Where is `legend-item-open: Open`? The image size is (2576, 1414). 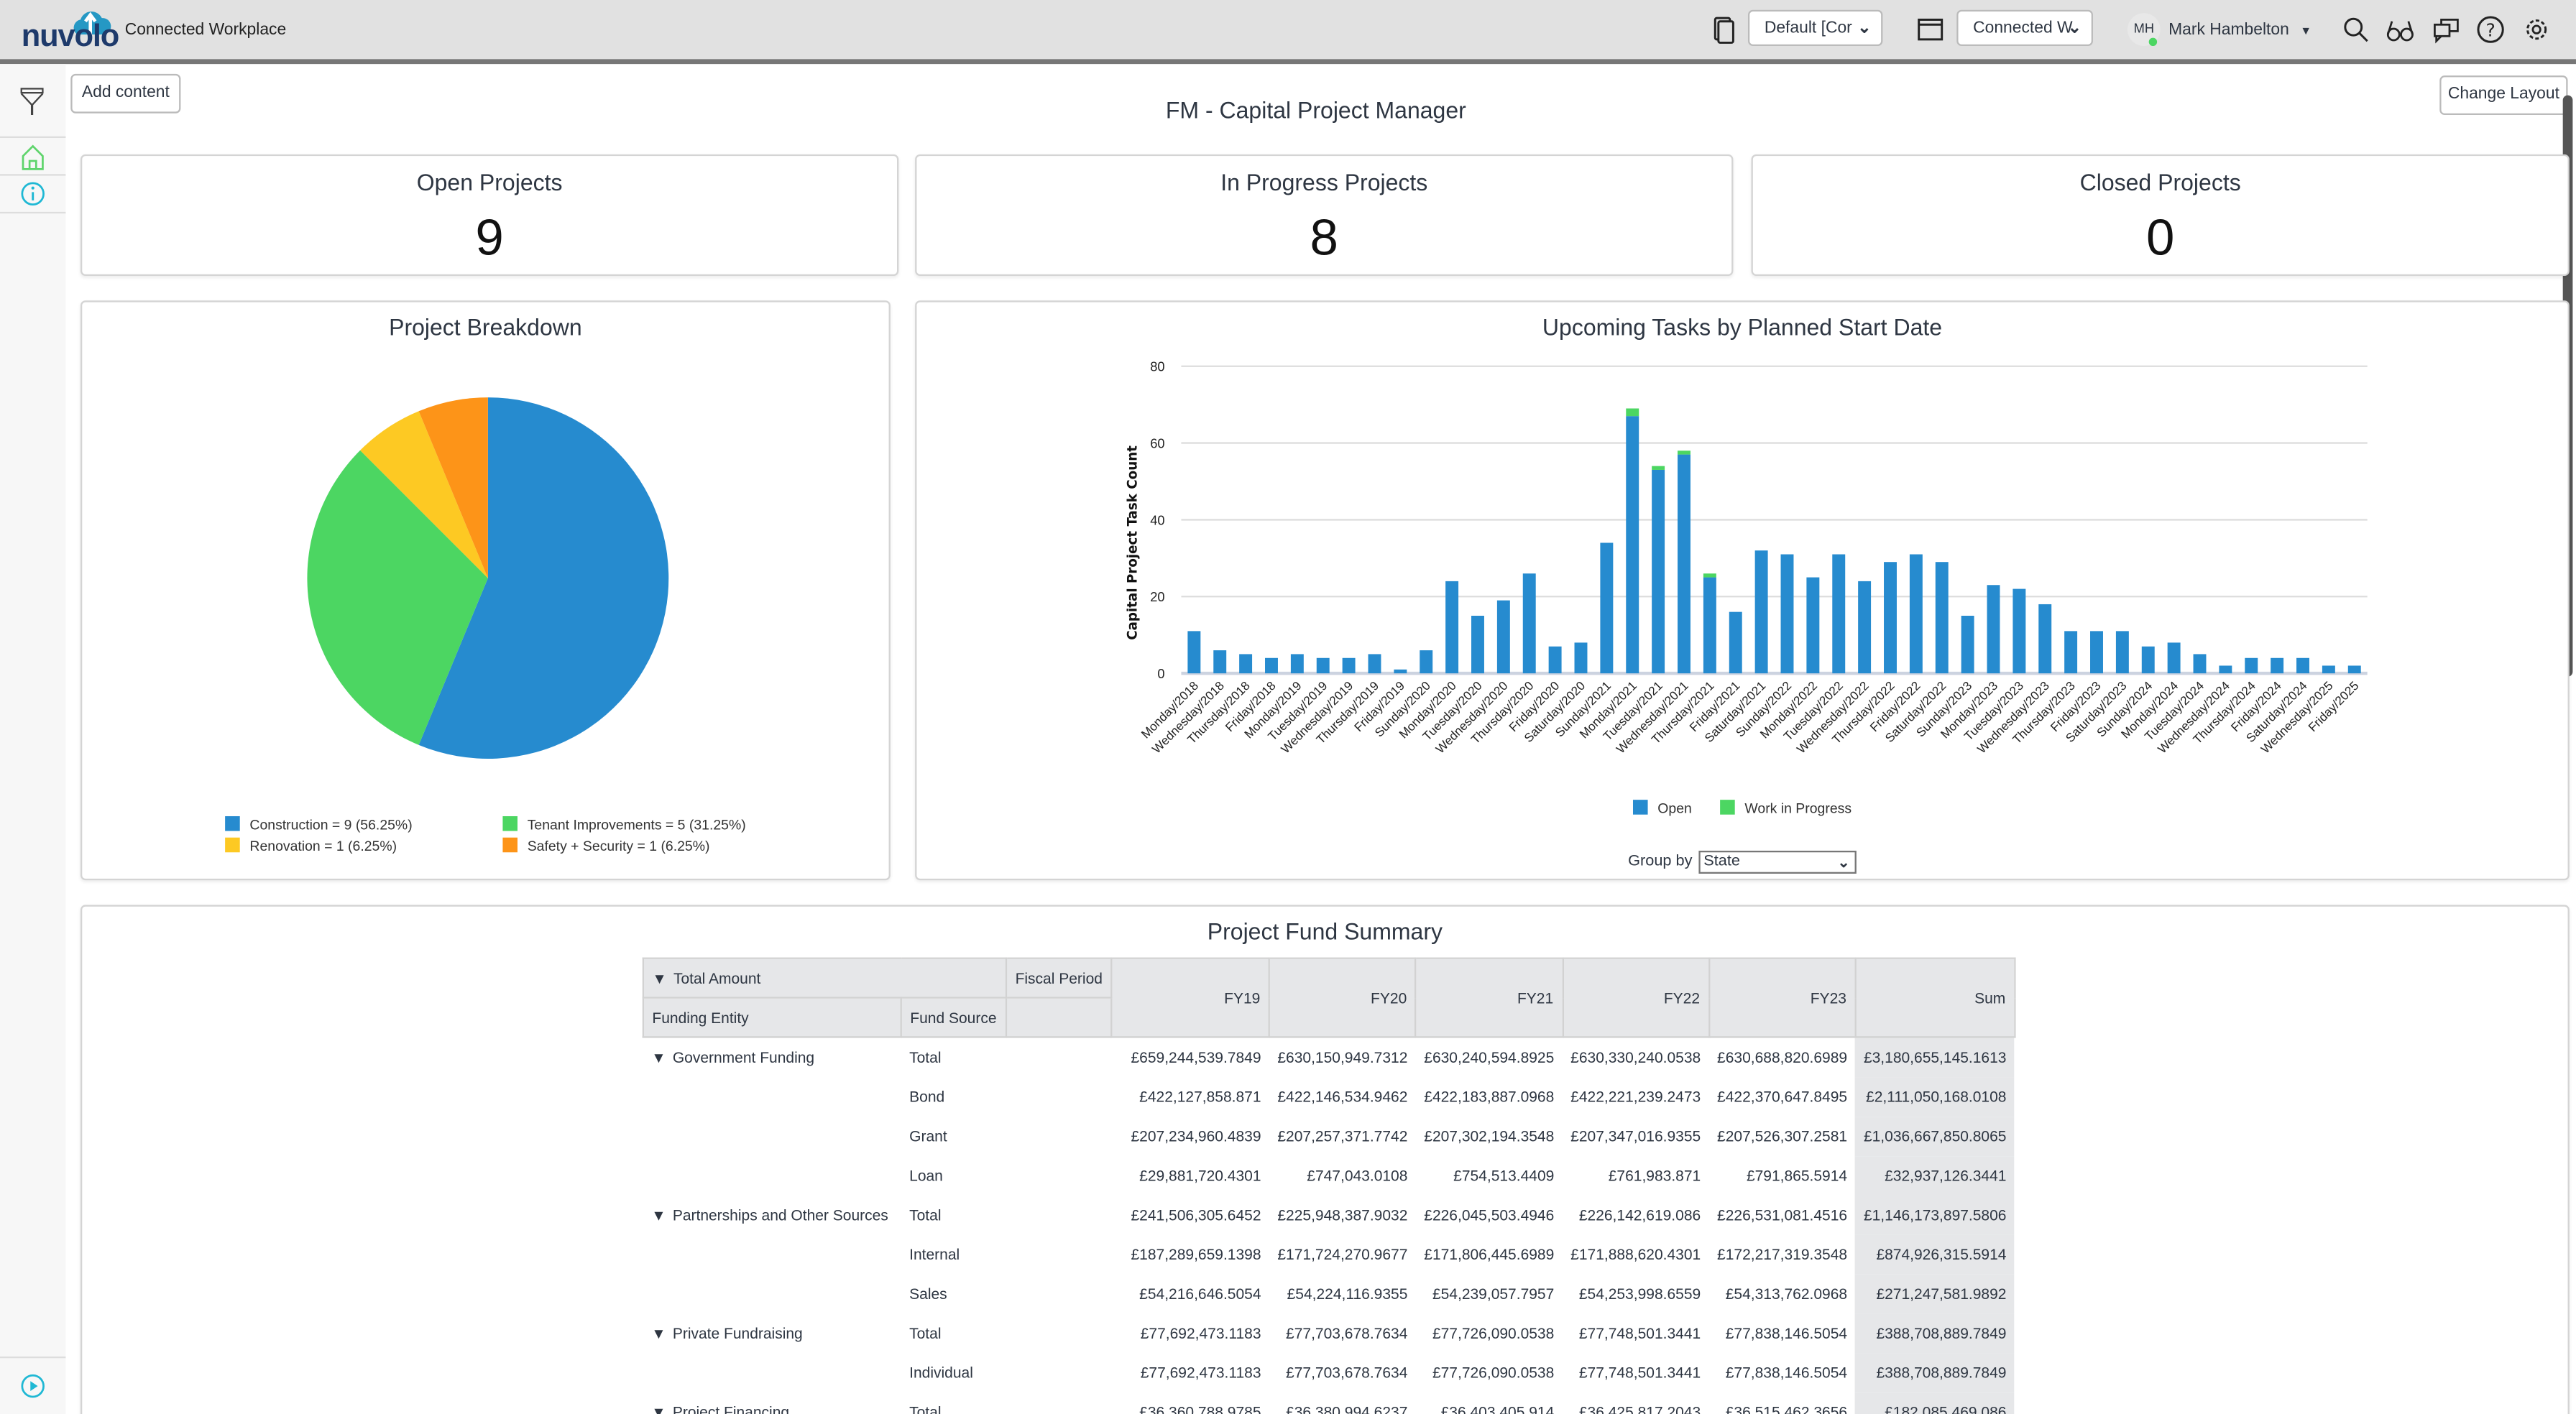
legend-item-open: Open is located at coordinates (1662, 808).